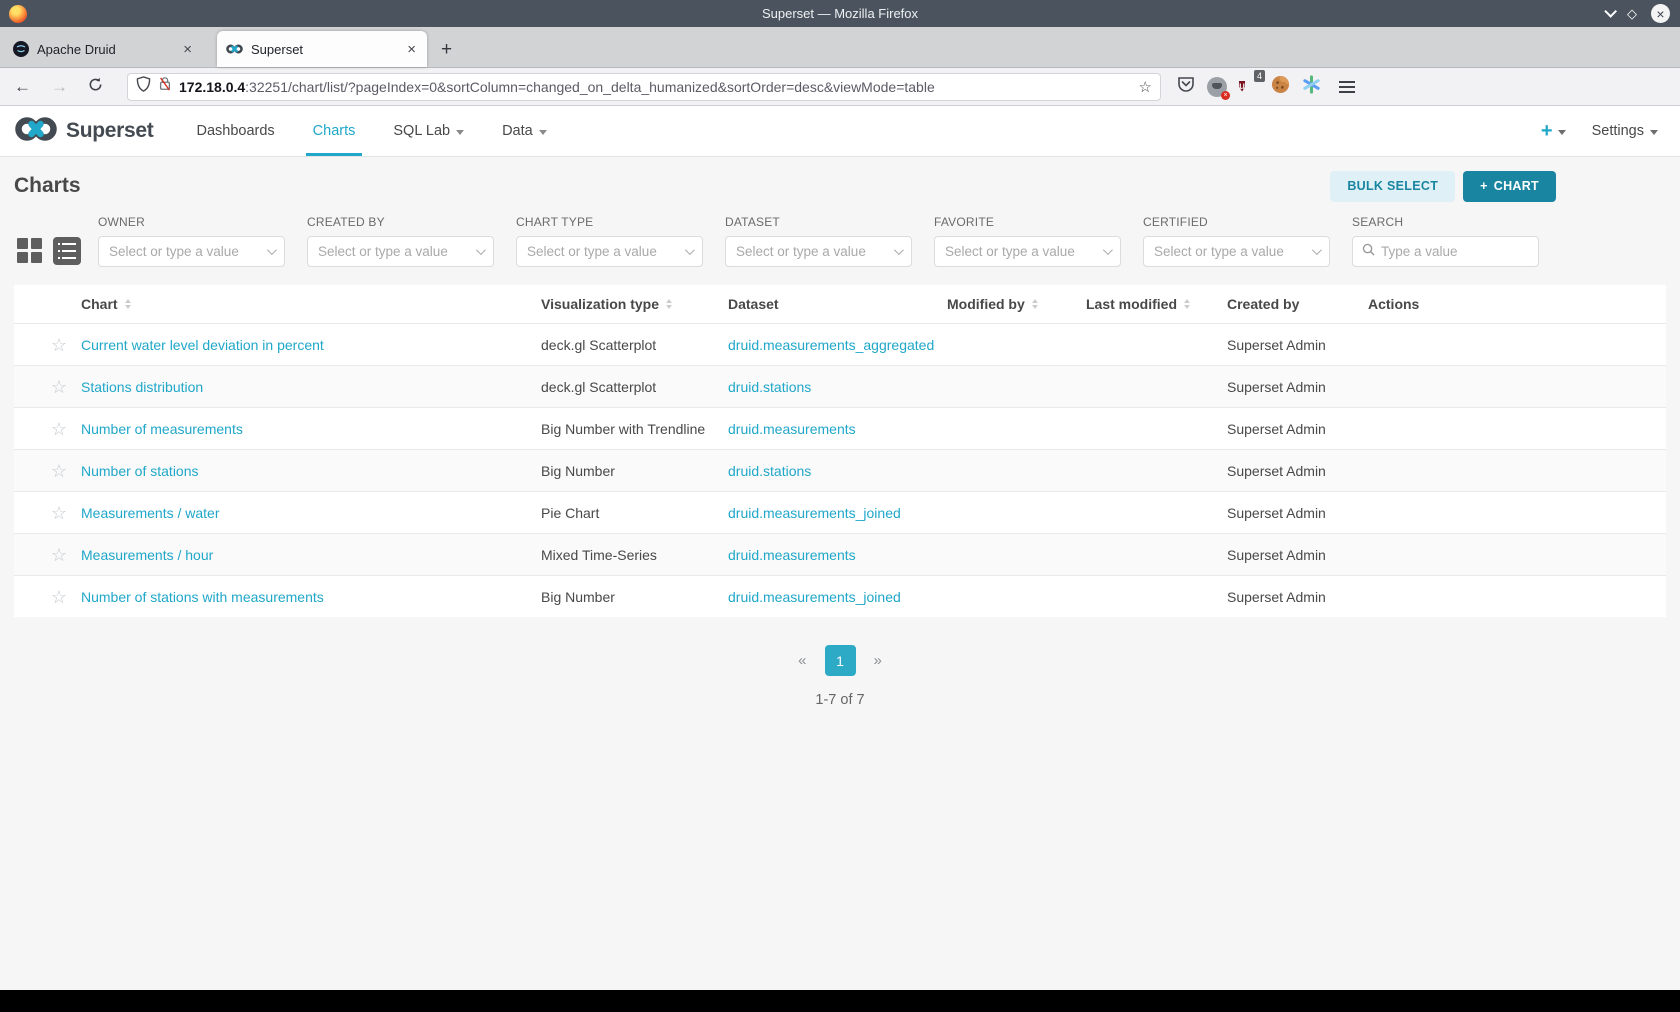 The width and height of the screenshot is (1680, 1012). What do you see at coordinates (346, 222) in the screenshot?
I see `filter-label: CREATED BY` at bounding box center [346, 222].